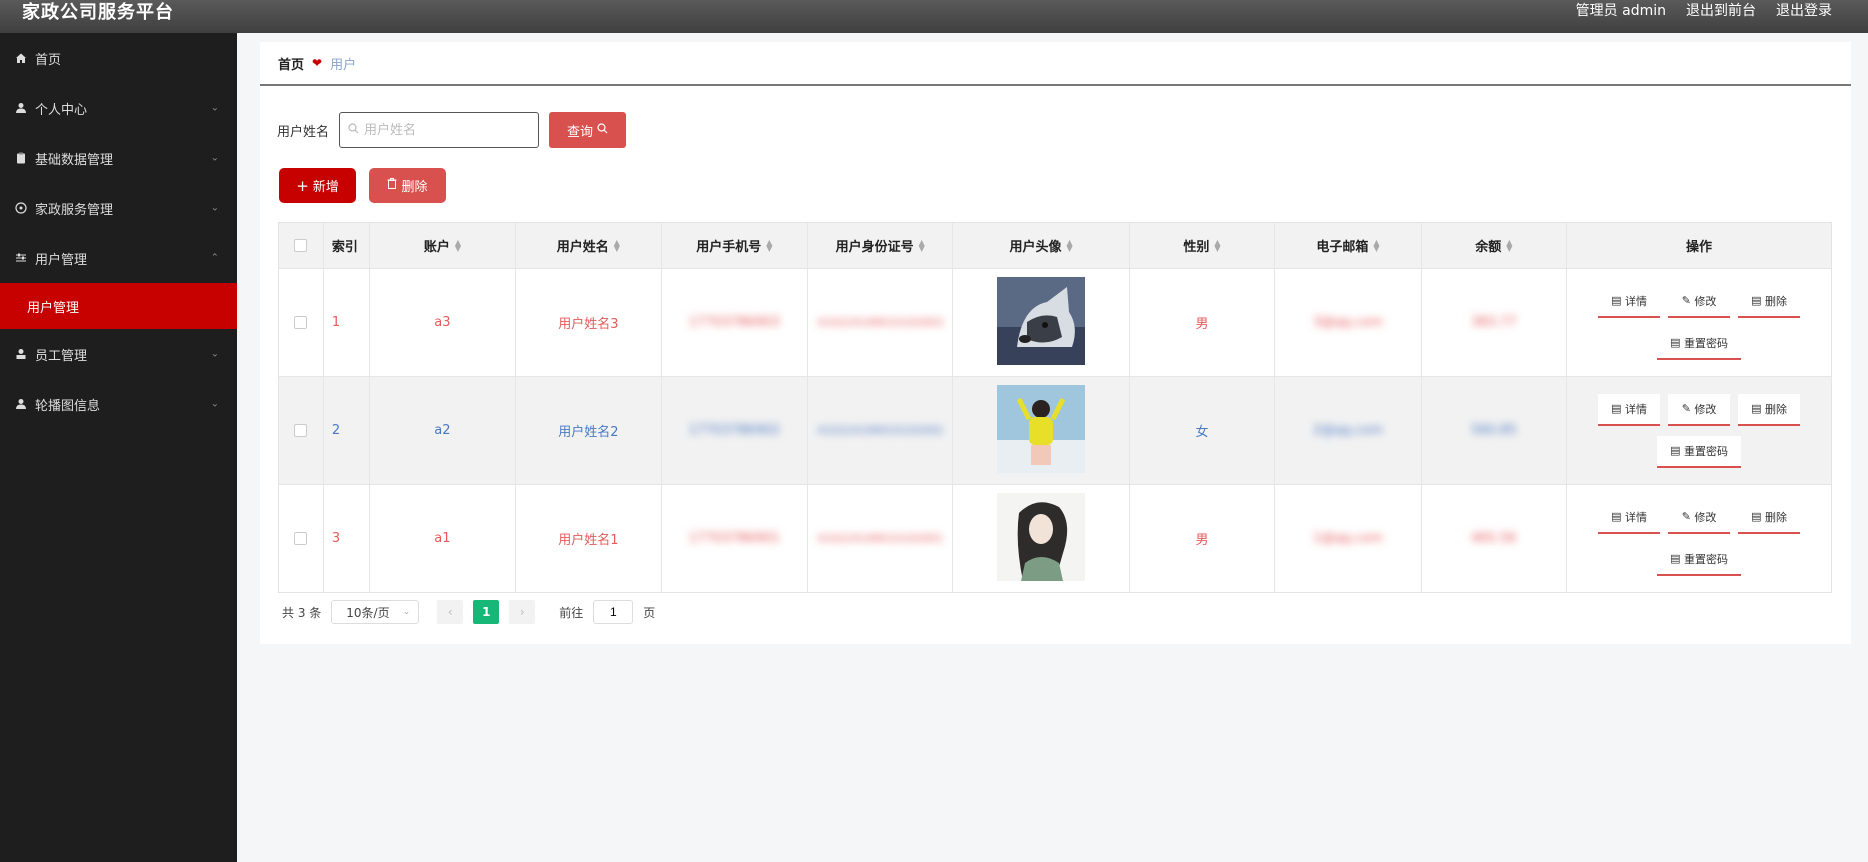  Describe the element at coordinates (436, 247) in the screenshot. I see `column-header-label: 账户` at that location.